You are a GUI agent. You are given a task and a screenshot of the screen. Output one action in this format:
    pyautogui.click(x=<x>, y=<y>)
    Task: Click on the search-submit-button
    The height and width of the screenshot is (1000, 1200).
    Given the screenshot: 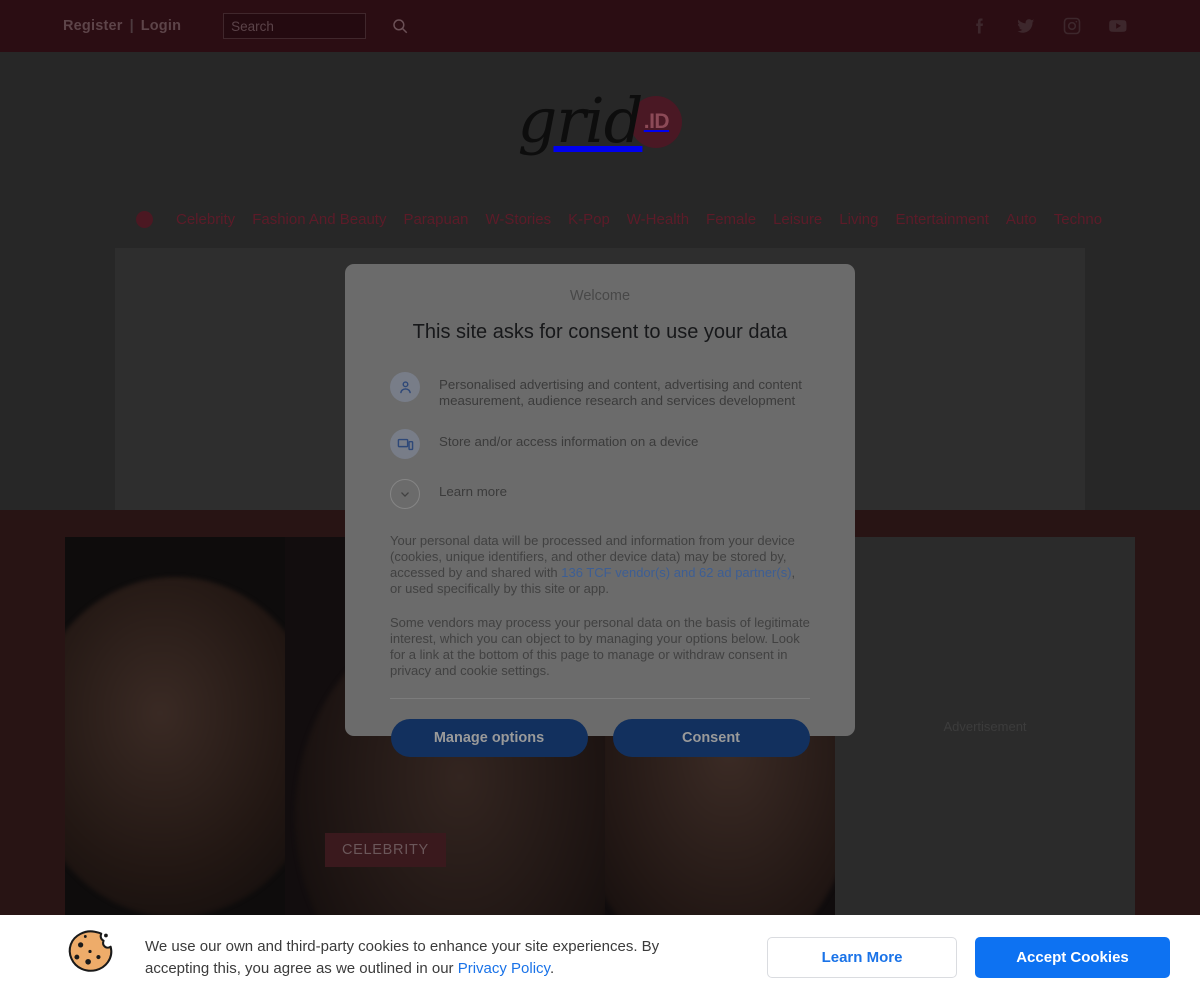 What is the action you would take?
    pyautogui.click(x=400, y=26)
    